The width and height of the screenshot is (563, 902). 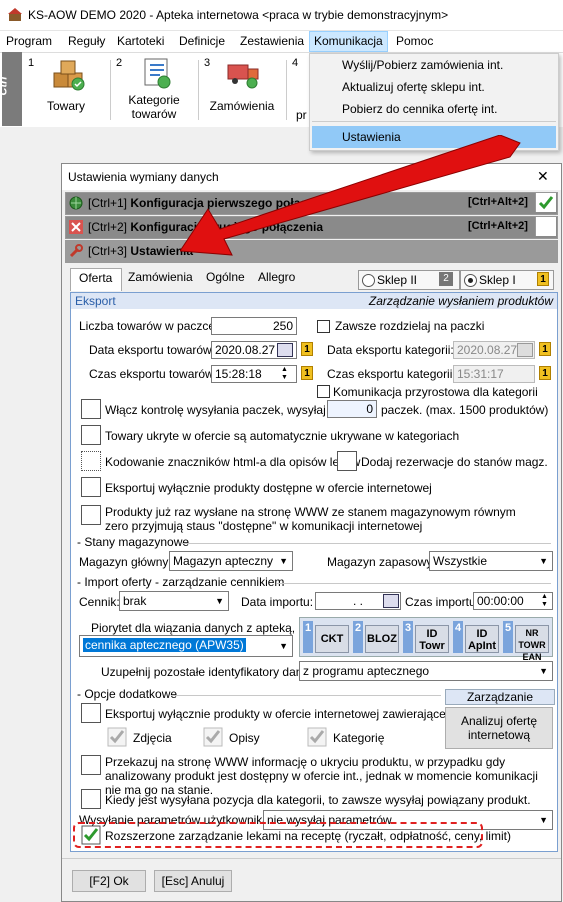 What do you see at coordinates (422, 65) in the screenshot?
I see `menu-item-send-receive: Wyślij/Pobierz zamówienia int.` at bounding box center [422, 65].